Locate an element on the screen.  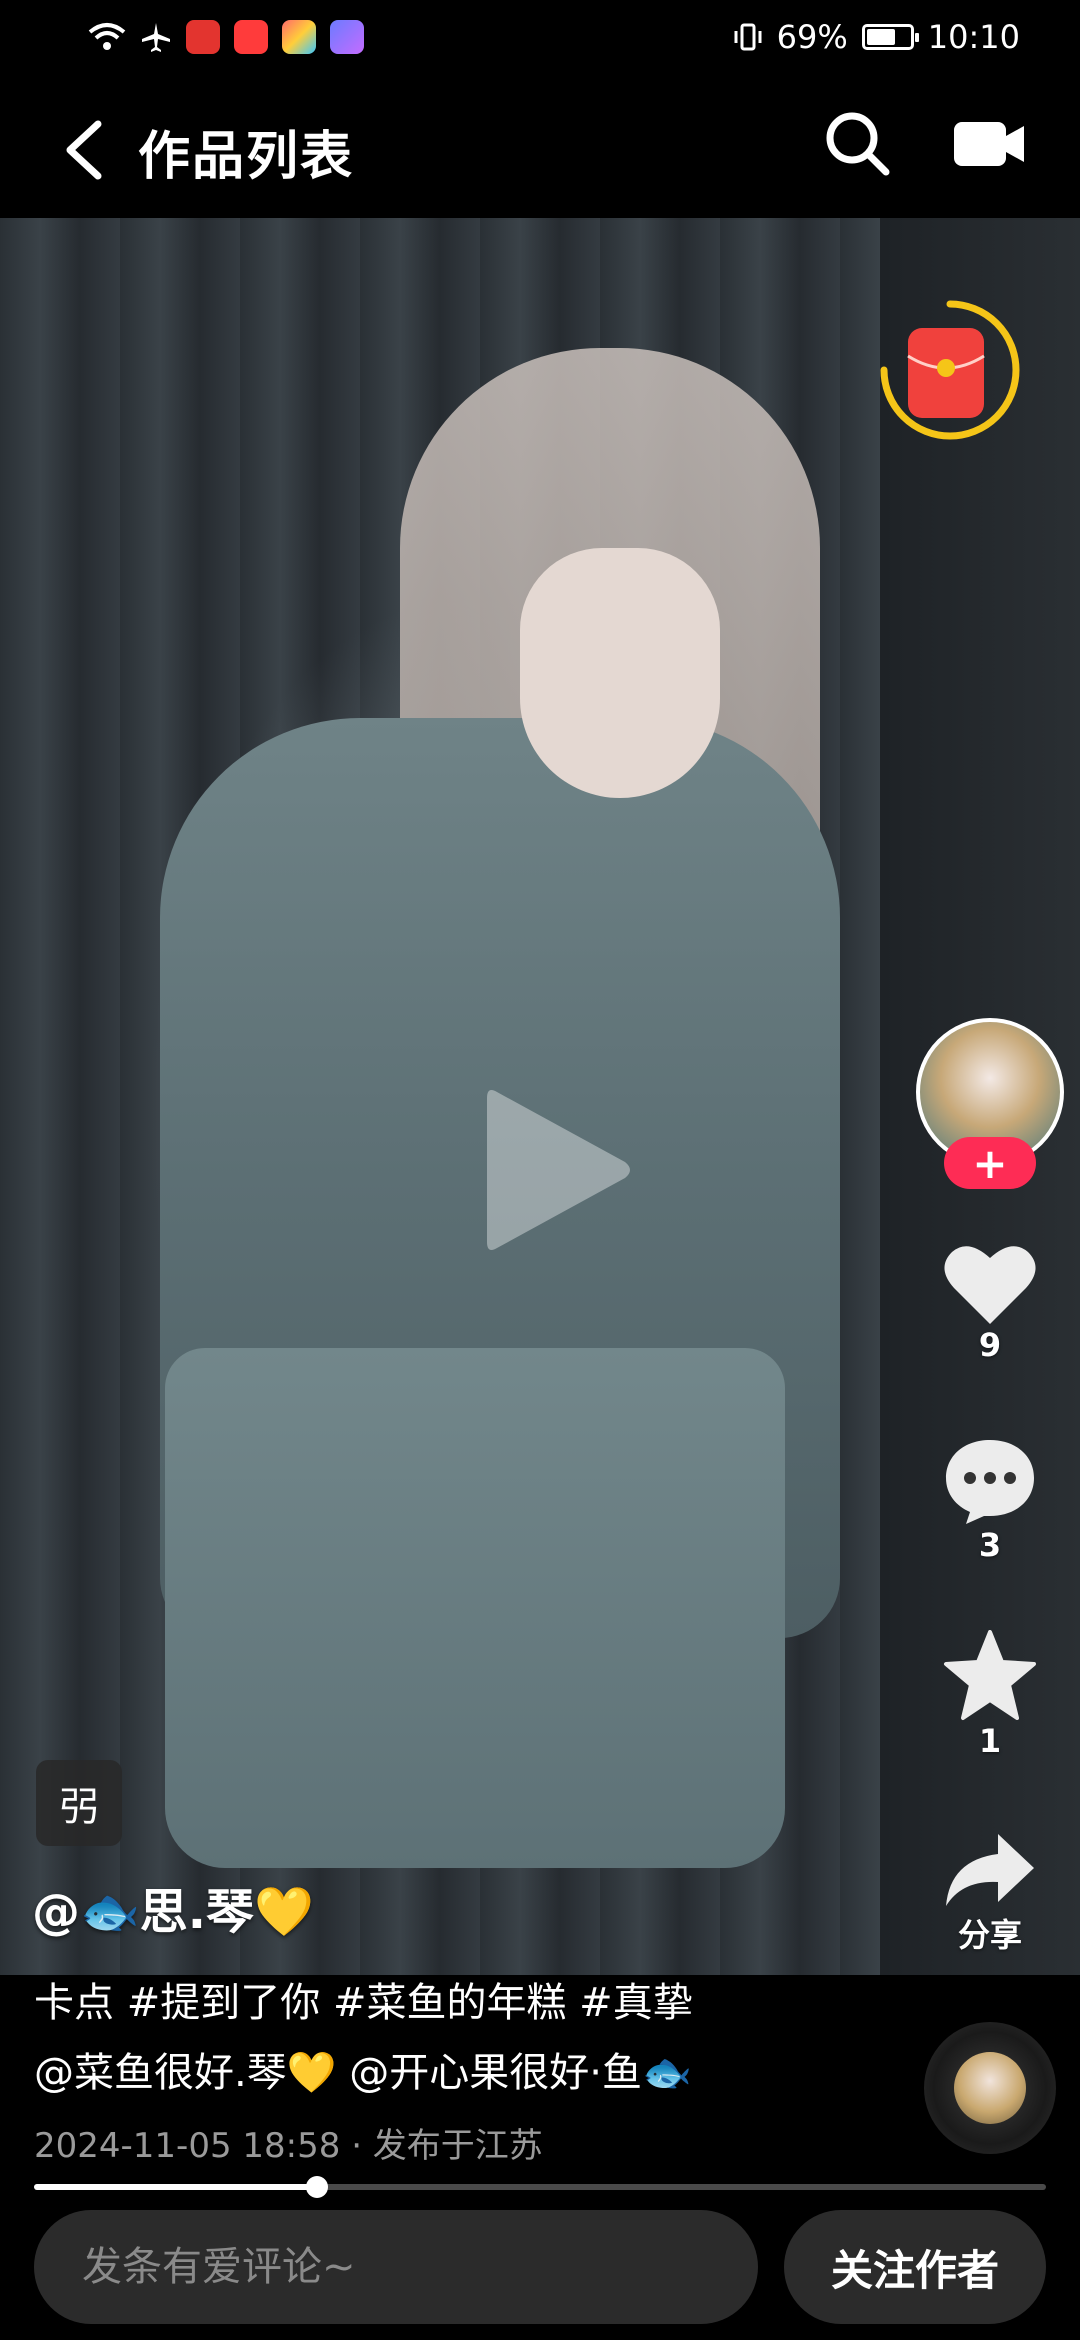
music-icon is located at coordinates (347, 37).